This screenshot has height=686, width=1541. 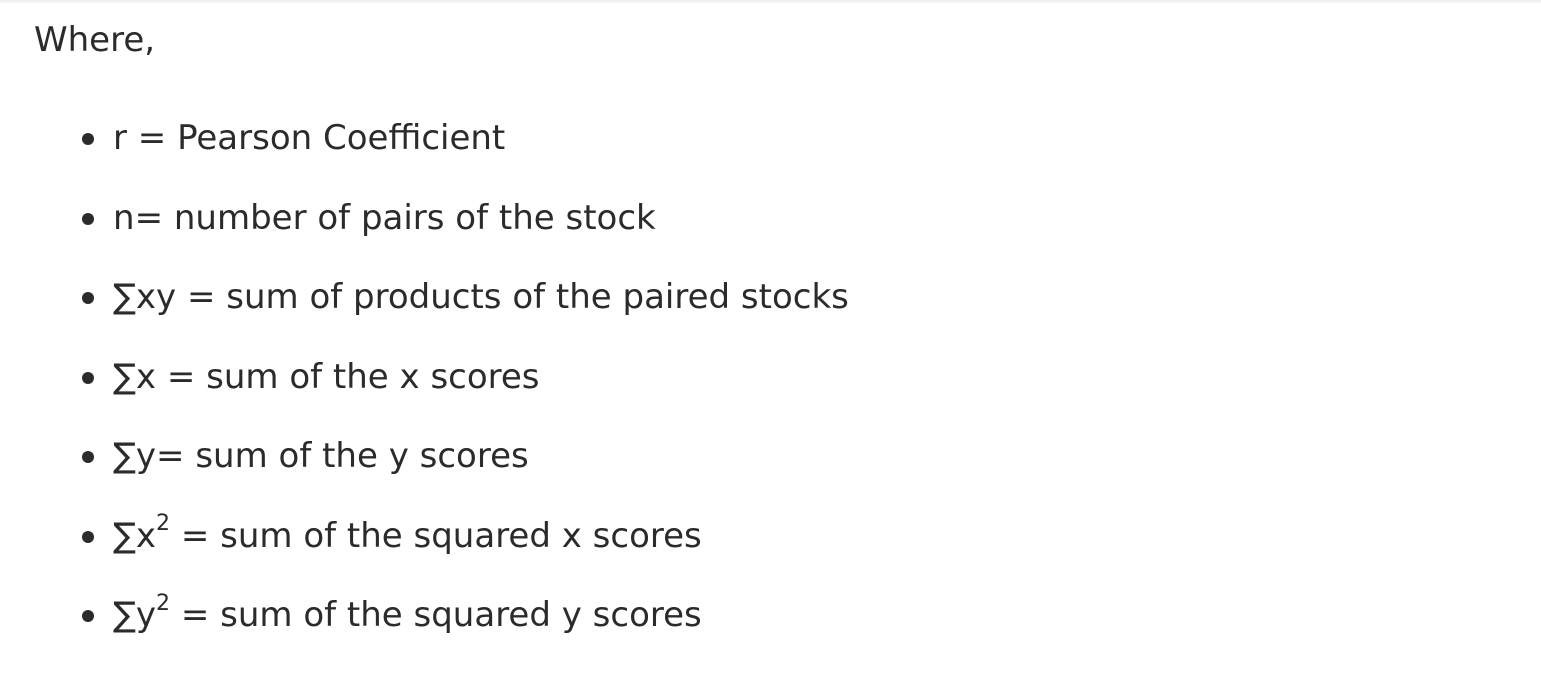 I want to click on definition-text: r = Pearson Coefficient, so click(x=309, y=138).